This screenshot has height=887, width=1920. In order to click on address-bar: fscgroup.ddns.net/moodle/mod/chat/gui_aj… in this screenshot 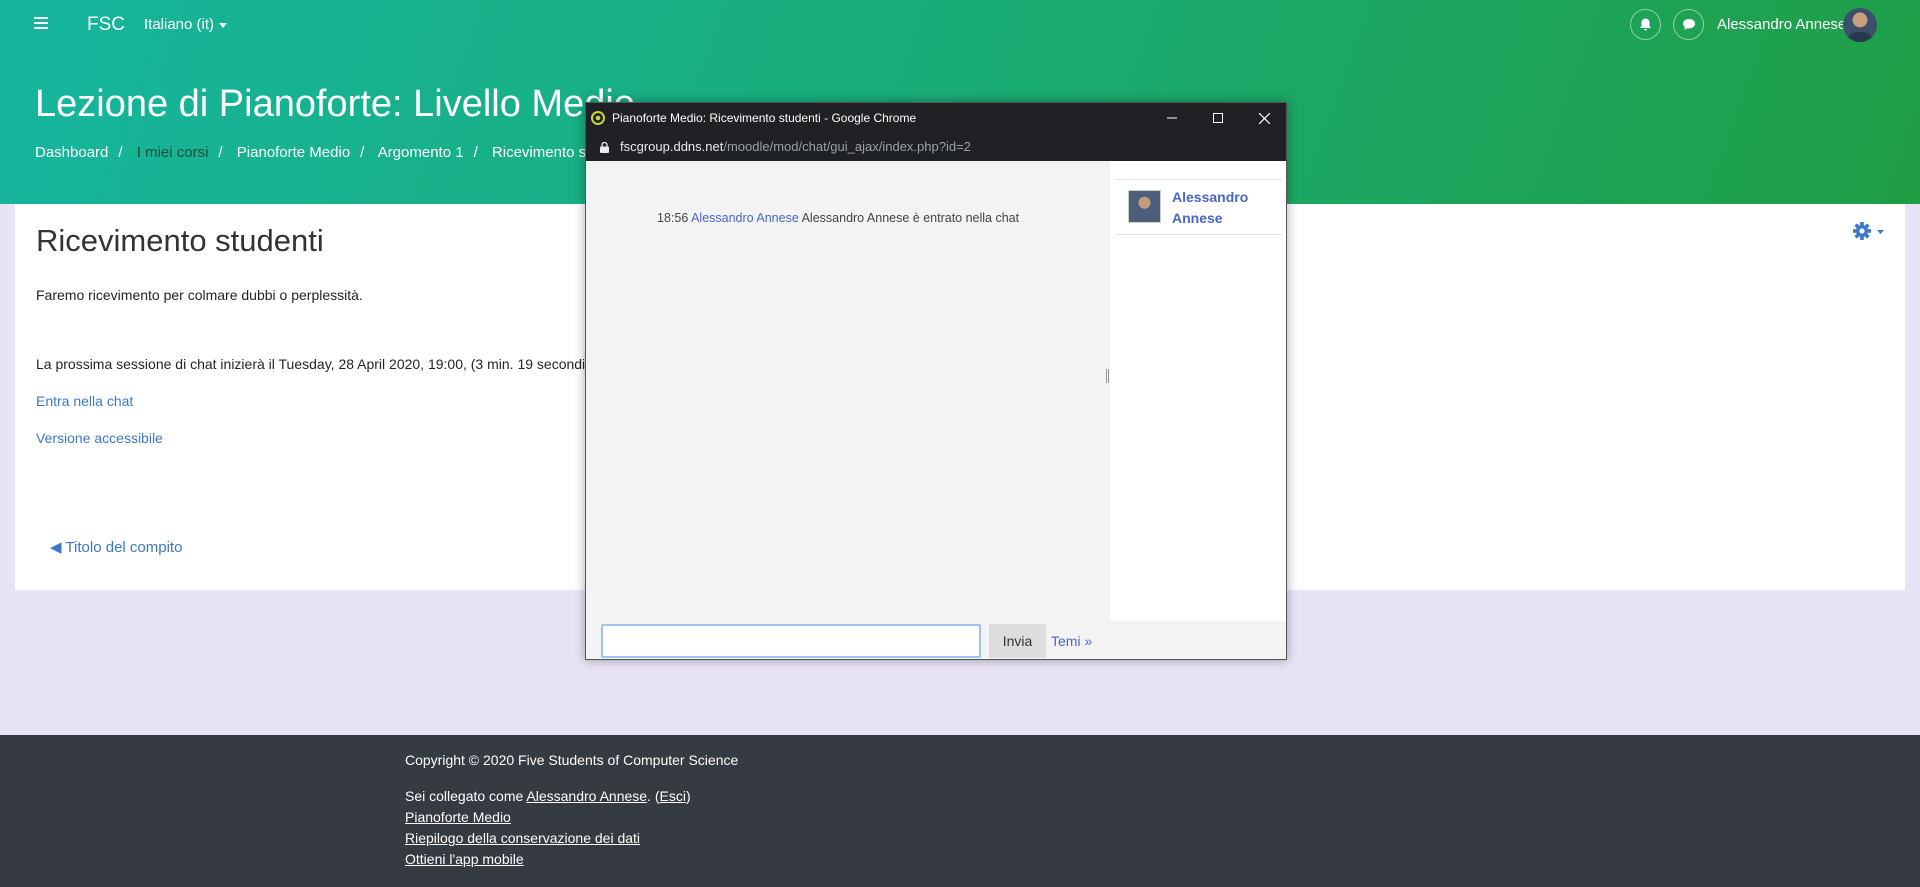, I will do `click(936, 147)`.